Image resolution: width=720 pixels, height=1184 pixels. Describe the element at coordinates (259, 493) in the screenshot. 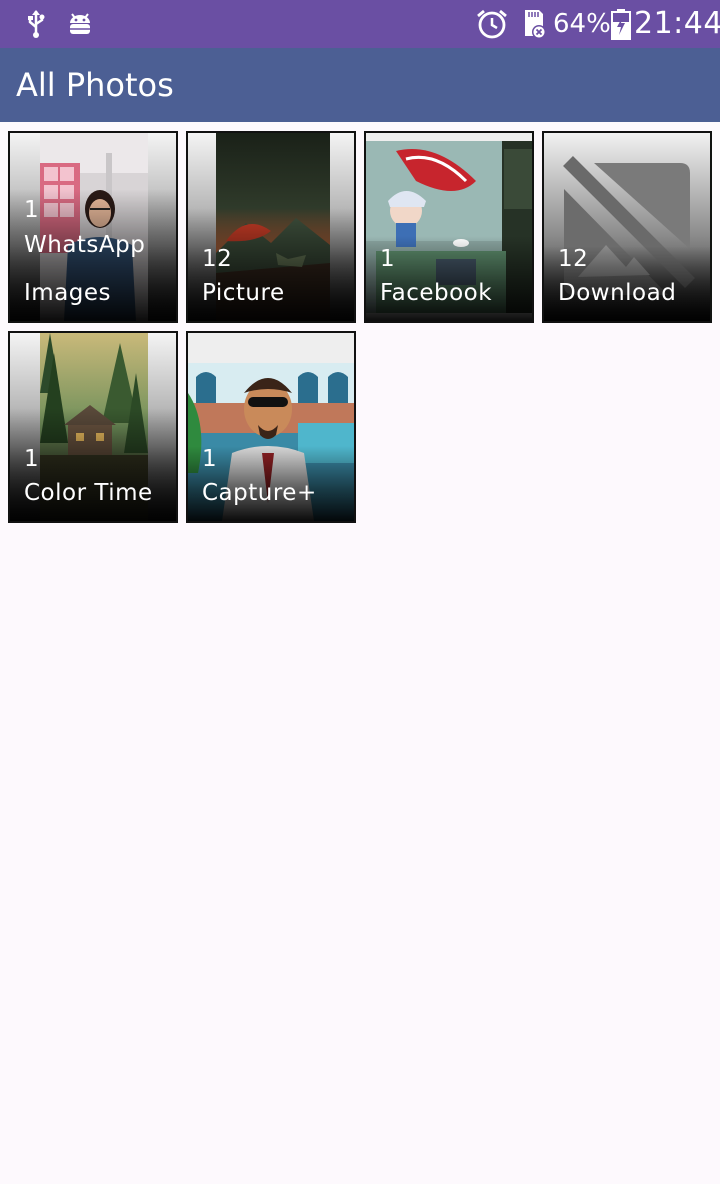

I see `album-name: Capture+` at that location.